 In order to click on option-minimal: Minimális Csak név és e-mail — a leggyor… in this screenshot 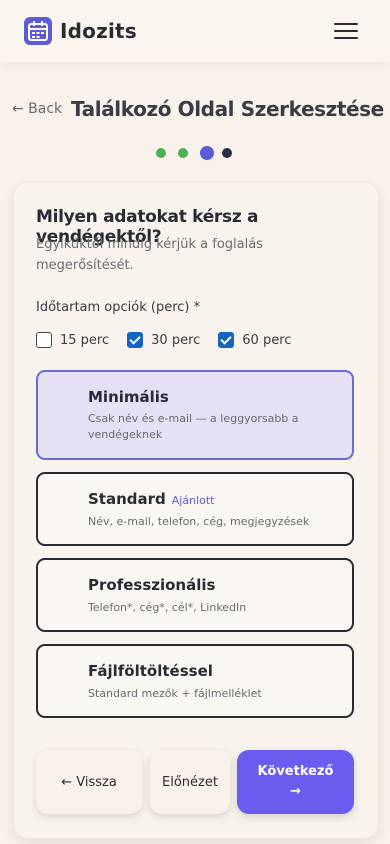, I will do `click(195, 415)`.